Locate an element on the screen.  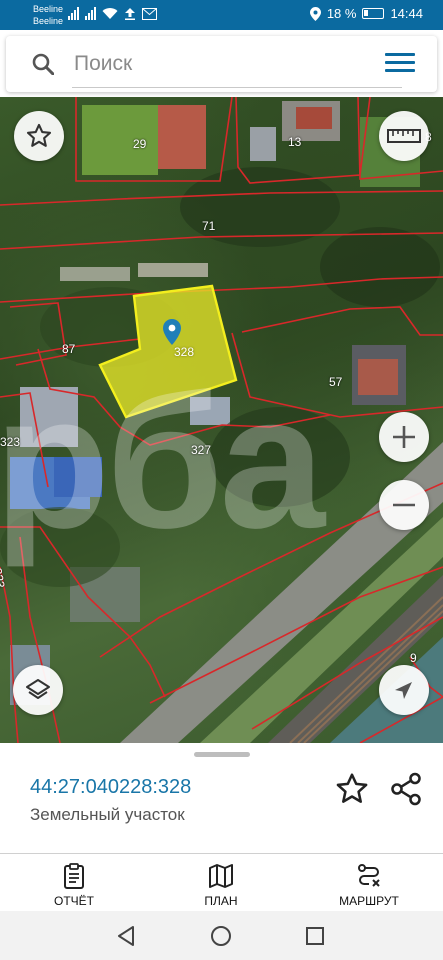
layers-icon is located at coordinates (38, 689).